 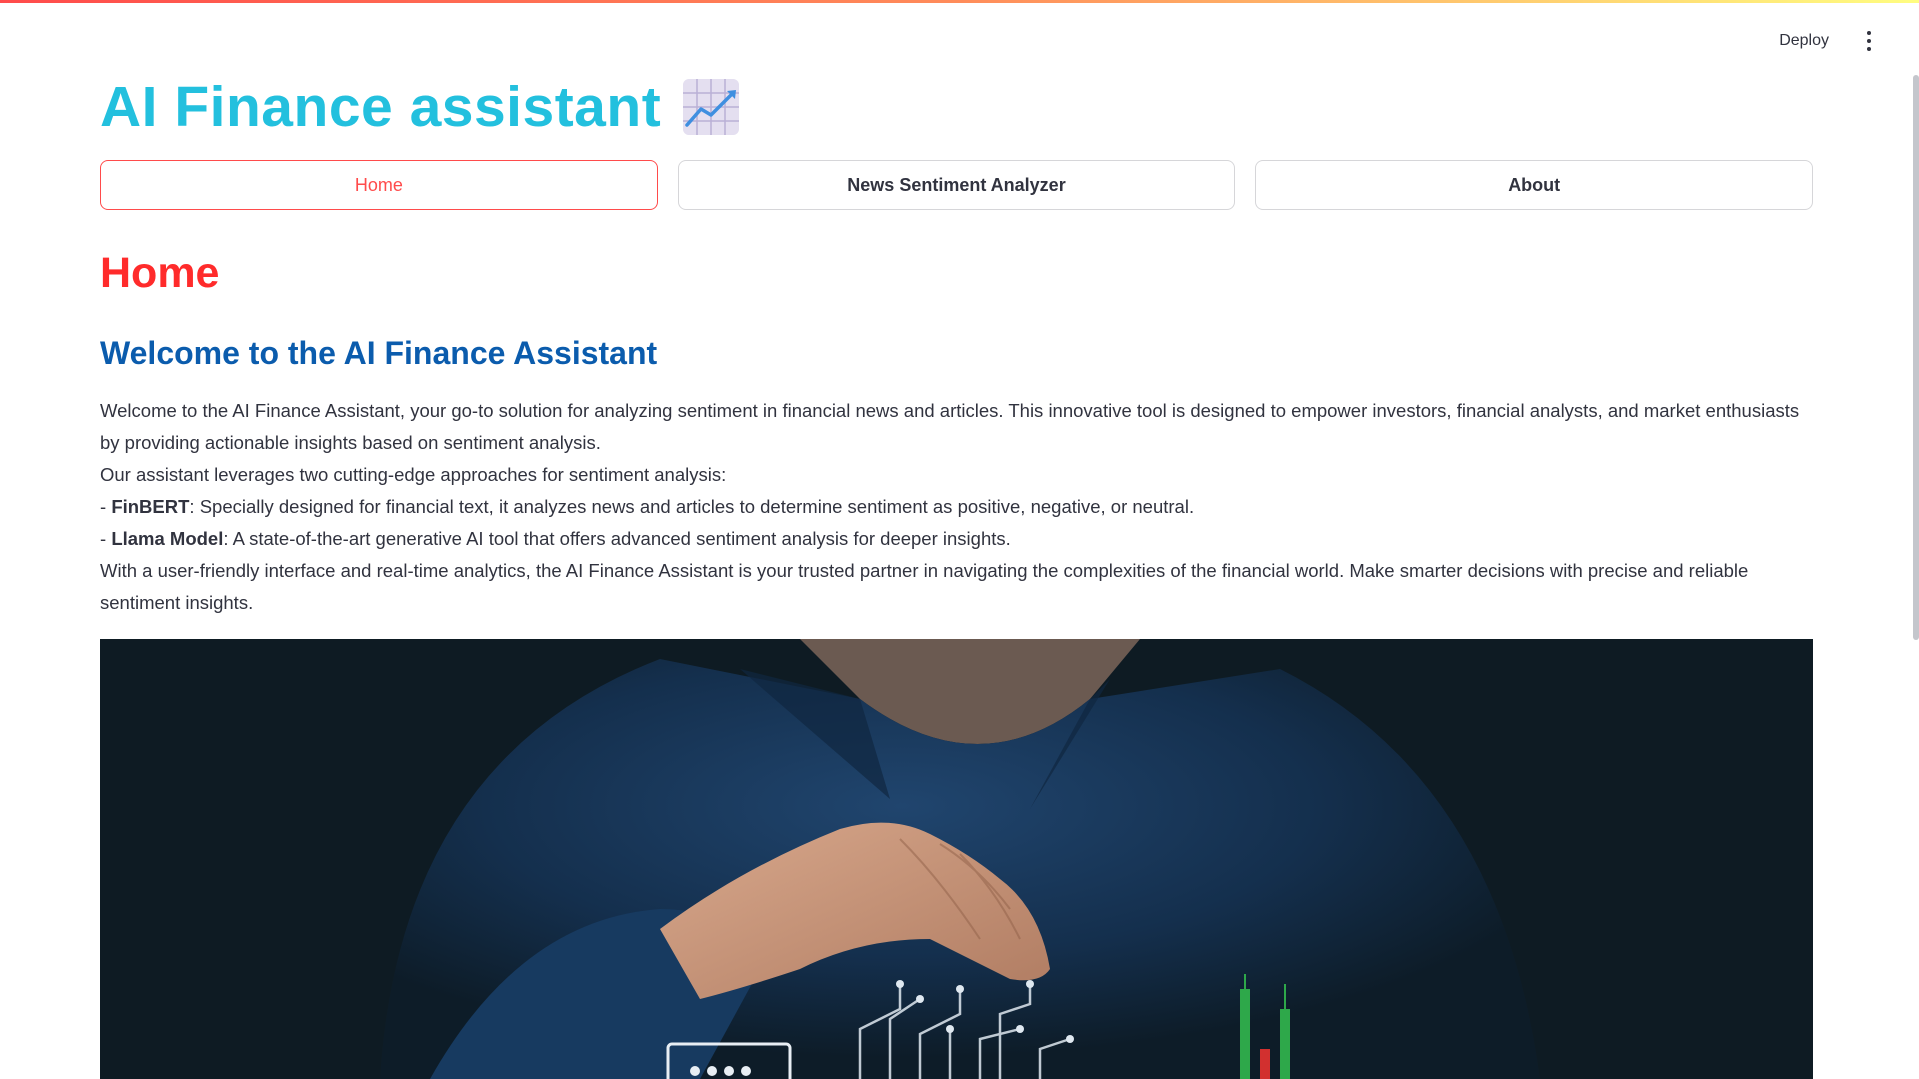 What do you see at coordinates (1804, 41) in the screenshot?
I see `deploy-button: Deploy` at bounding box center [1804, 41].